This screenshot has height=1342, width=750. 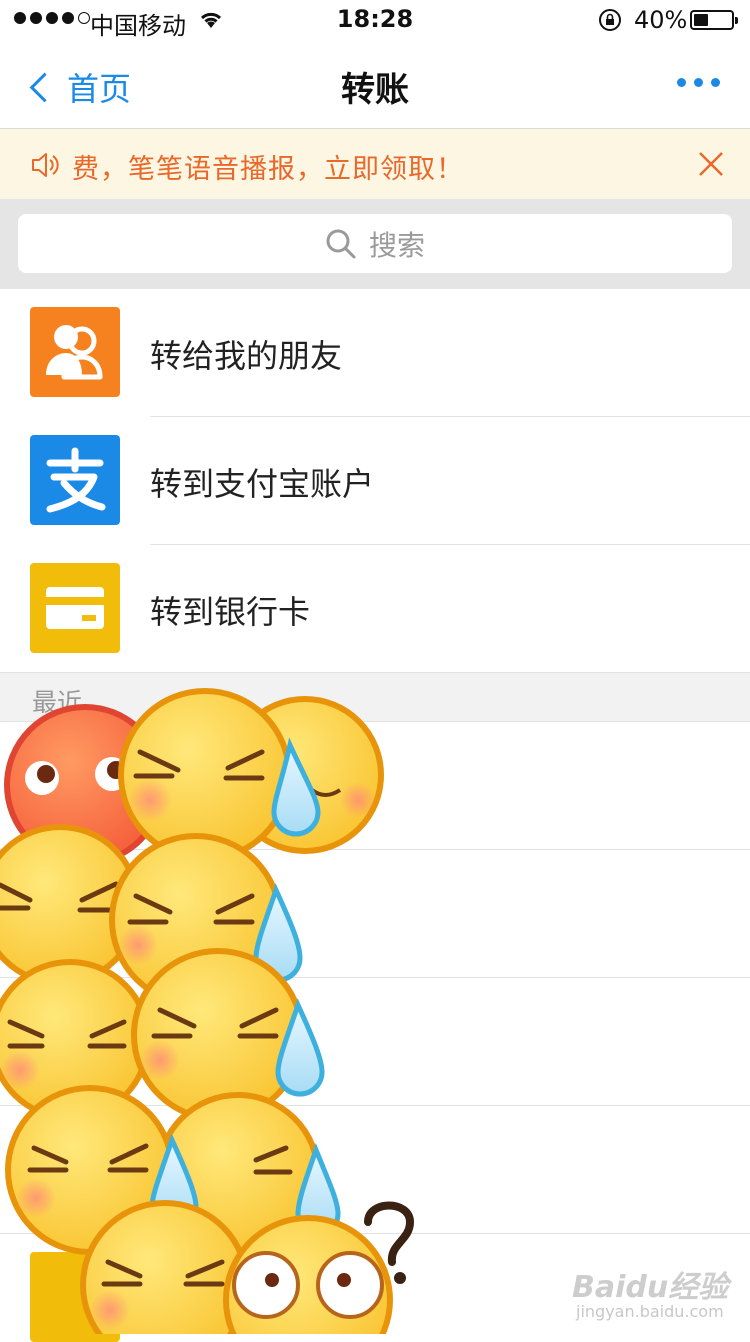 I want to click on battery-icon, so click(x=714, y=20).